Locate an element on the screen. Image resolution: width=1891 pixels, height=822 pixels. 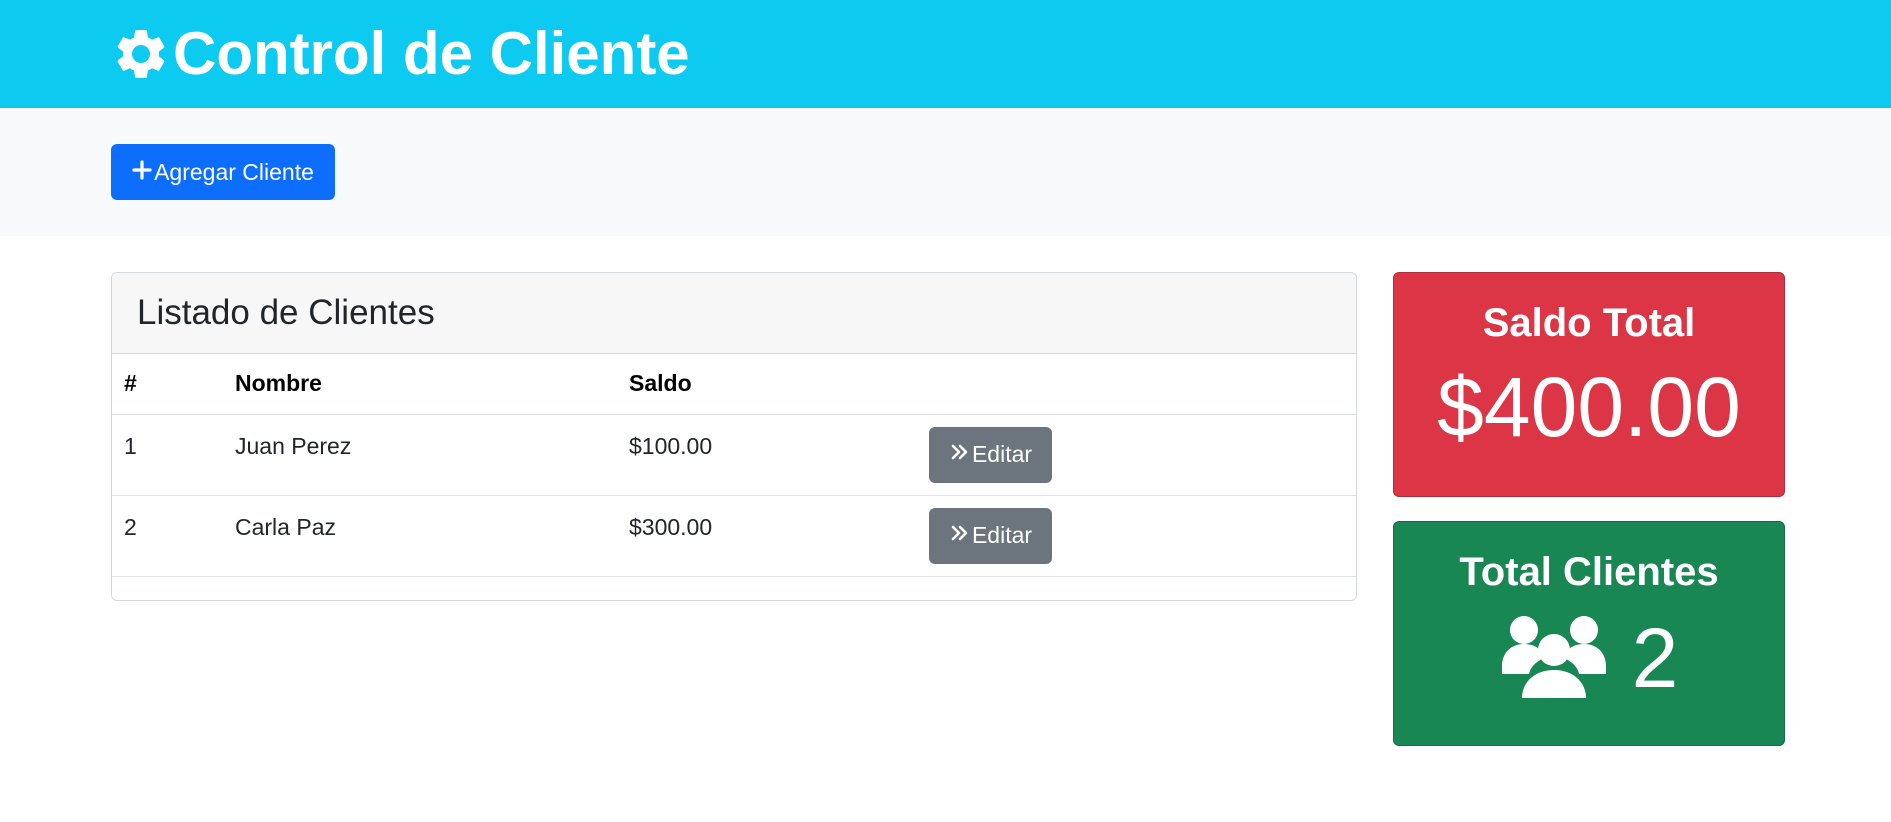
clients-card-title: Listado de Clientes is located at coordinates (286, 312).